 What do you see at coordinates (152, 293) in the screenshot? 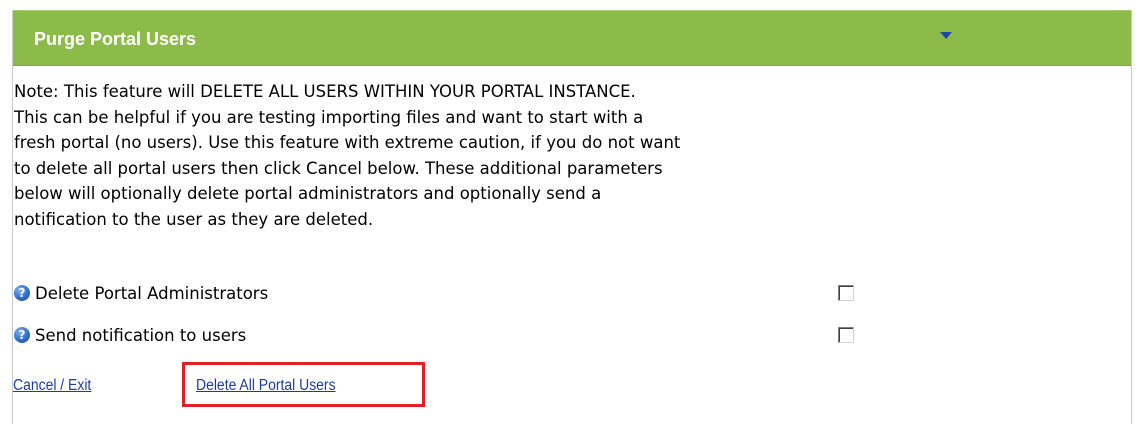
I see `delete-admins-label: Delete Portal Administrators` at bounding box center [152, 293].